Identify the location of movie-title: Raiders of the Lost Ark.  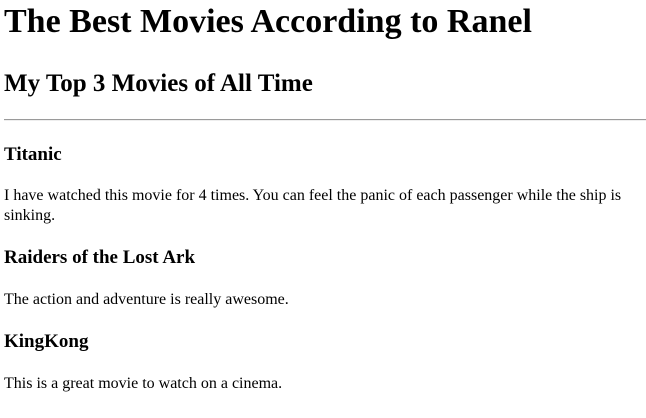
(100, 257).